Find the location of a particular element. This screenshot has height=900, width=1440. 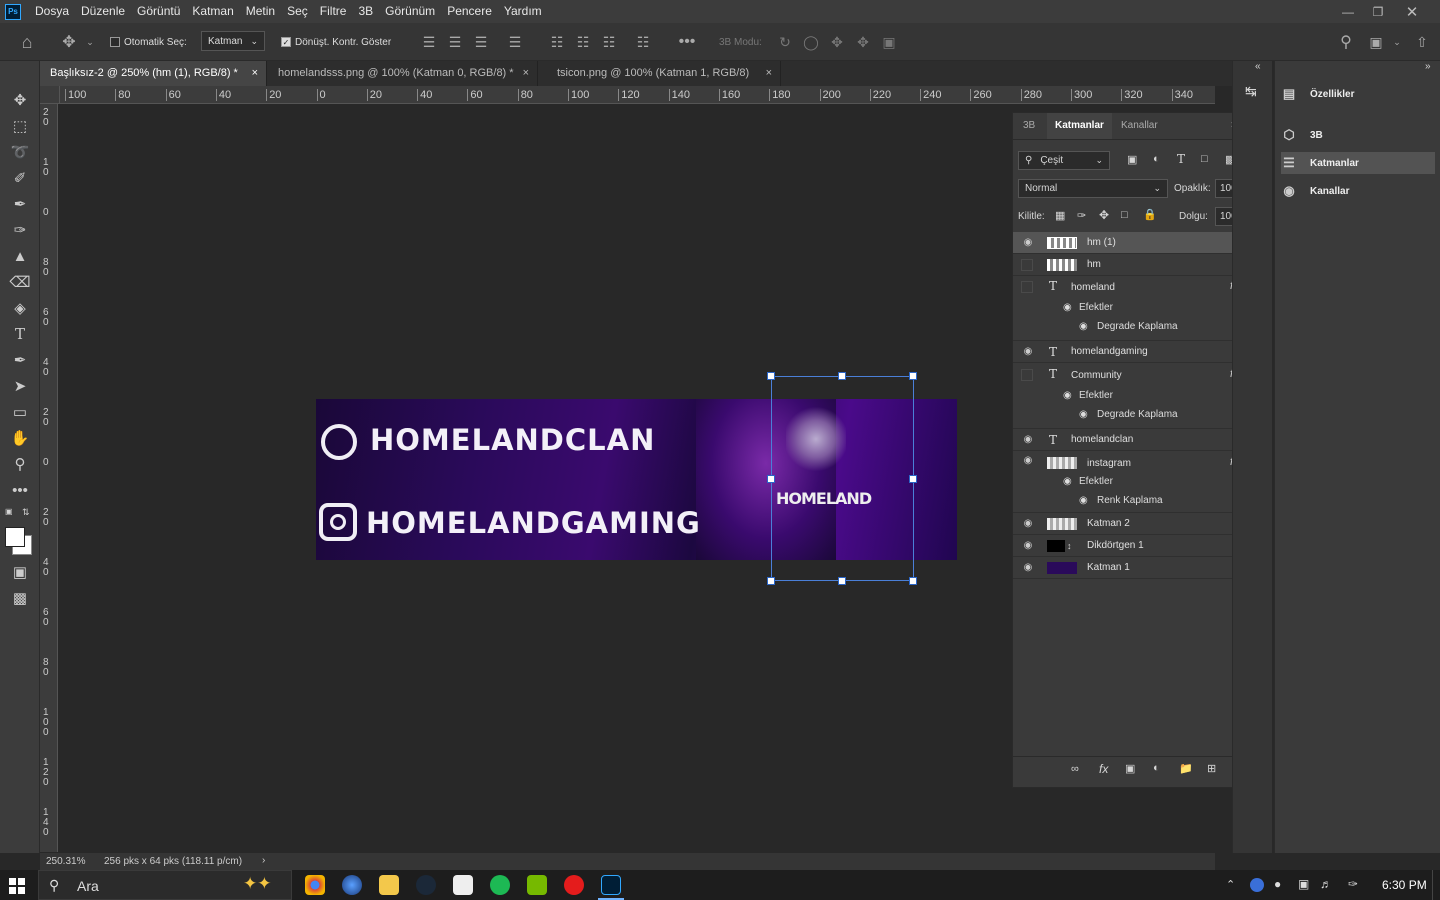

nvidia-icon is located at coordinates (537, 885).